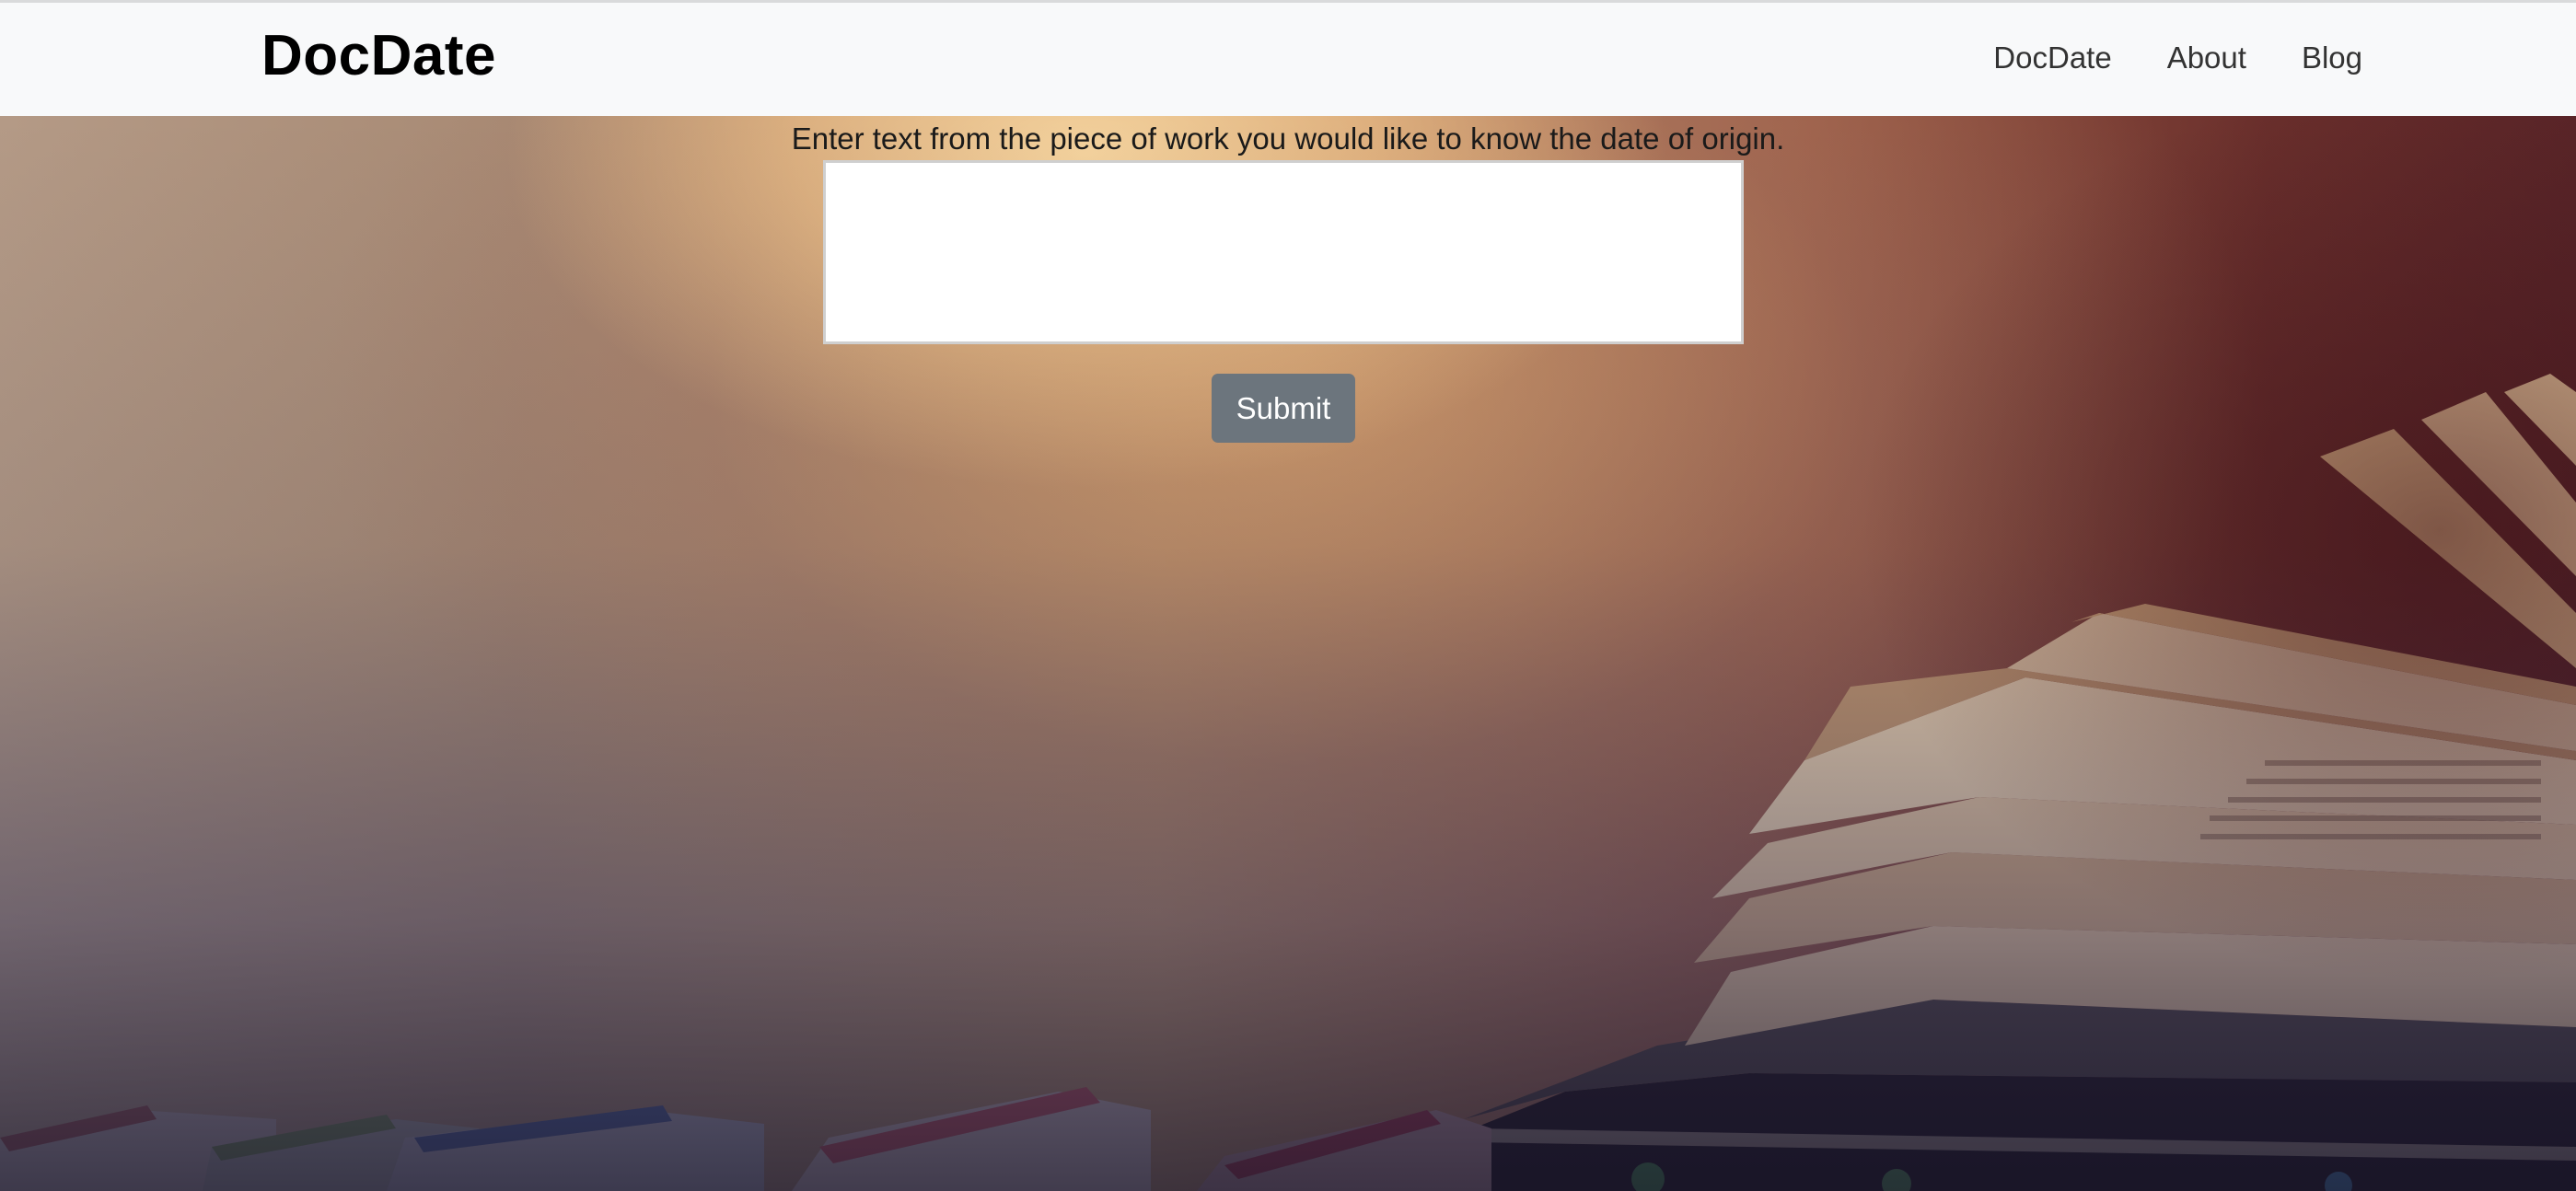 Image resolution: width=2576 pixels, height=1191 pixels. Describe the element at coordinates (378, 56) in the screenshot. I see `brand-logo: DocDate` at that location.